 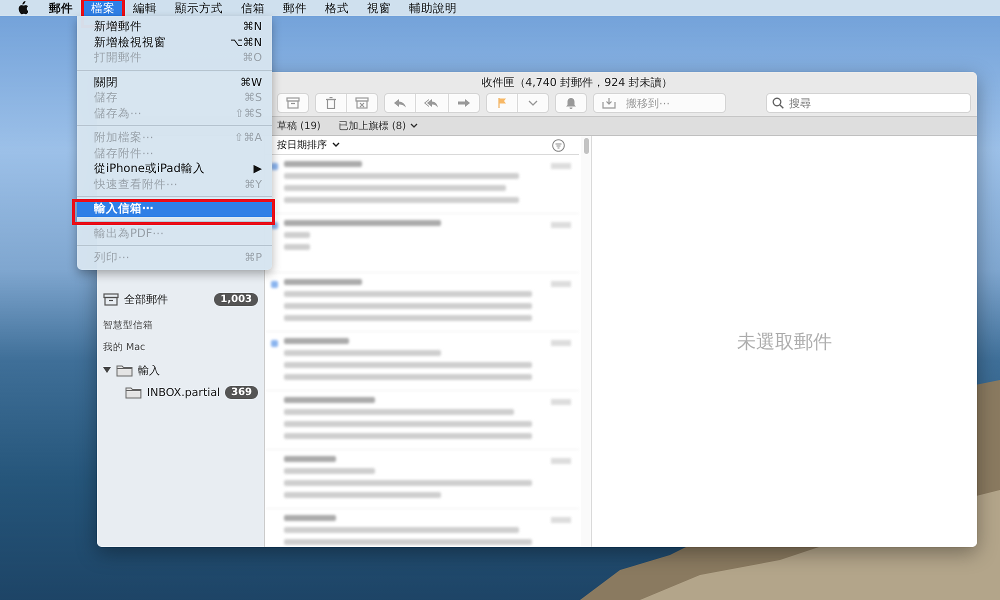 What do you see at coordinates (299, 126) in the screenshot?
I see `favorites-item: 草稿 (19)` at bounding box center [299, 126].